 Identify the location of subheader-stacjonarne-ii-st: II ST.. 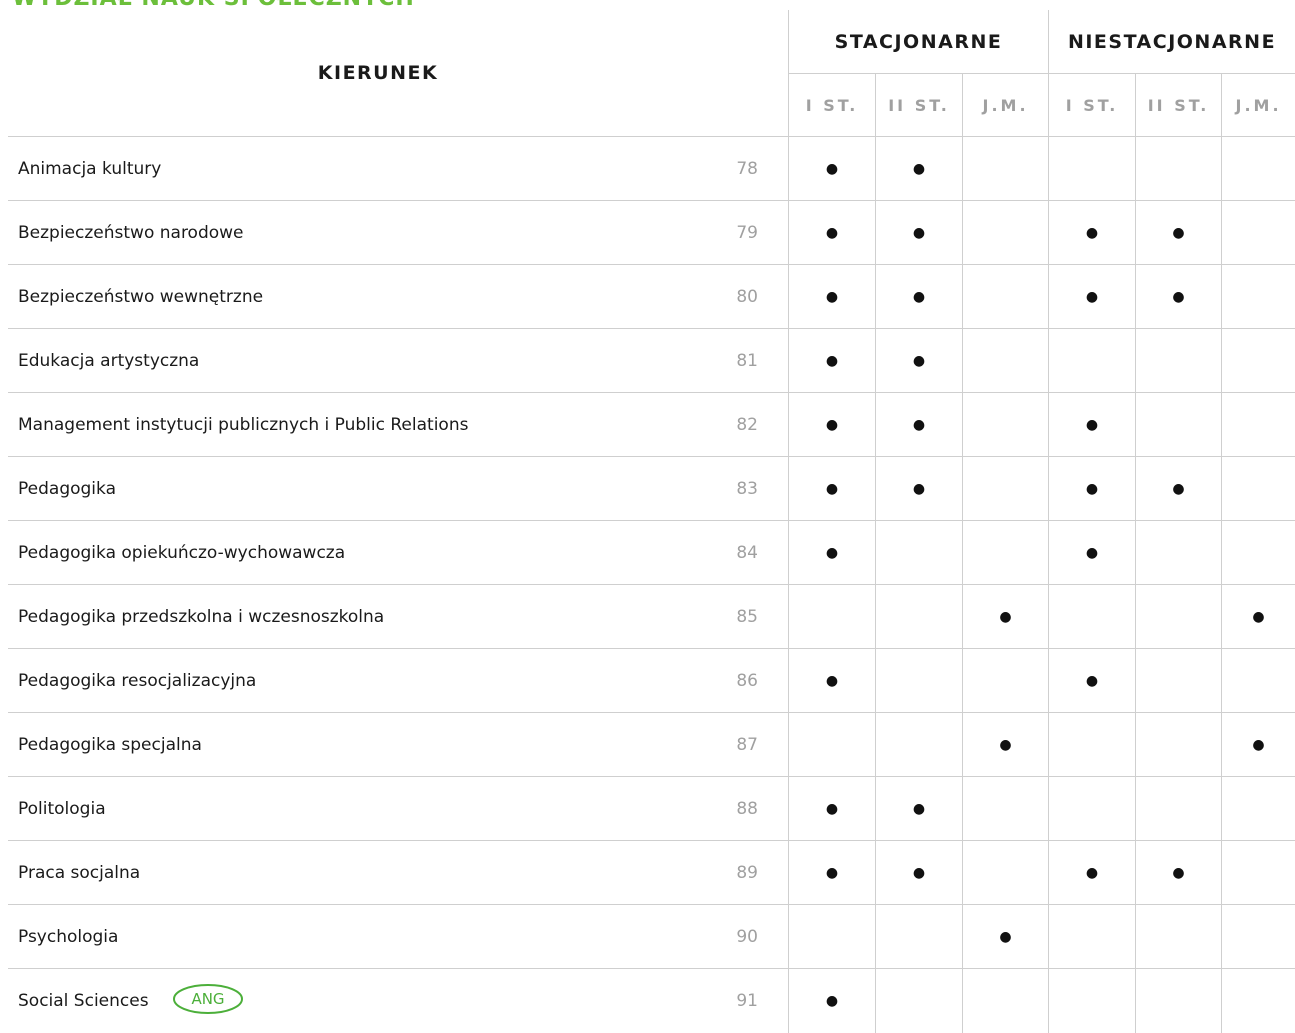
(918, 105).